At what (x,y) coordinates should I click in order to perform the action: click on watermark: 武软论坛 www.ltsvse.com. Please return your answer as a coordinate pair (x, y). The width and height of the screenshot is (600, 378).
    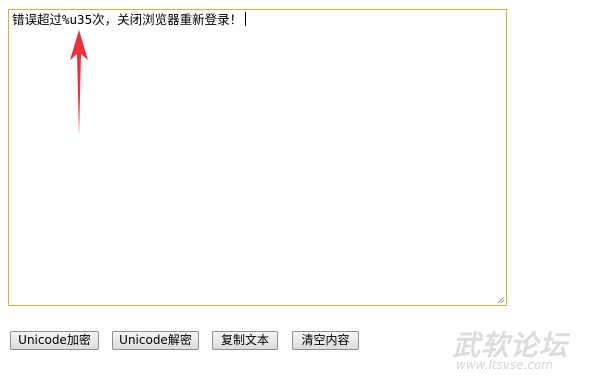
    Looking at the image, I should click on (516, 348).